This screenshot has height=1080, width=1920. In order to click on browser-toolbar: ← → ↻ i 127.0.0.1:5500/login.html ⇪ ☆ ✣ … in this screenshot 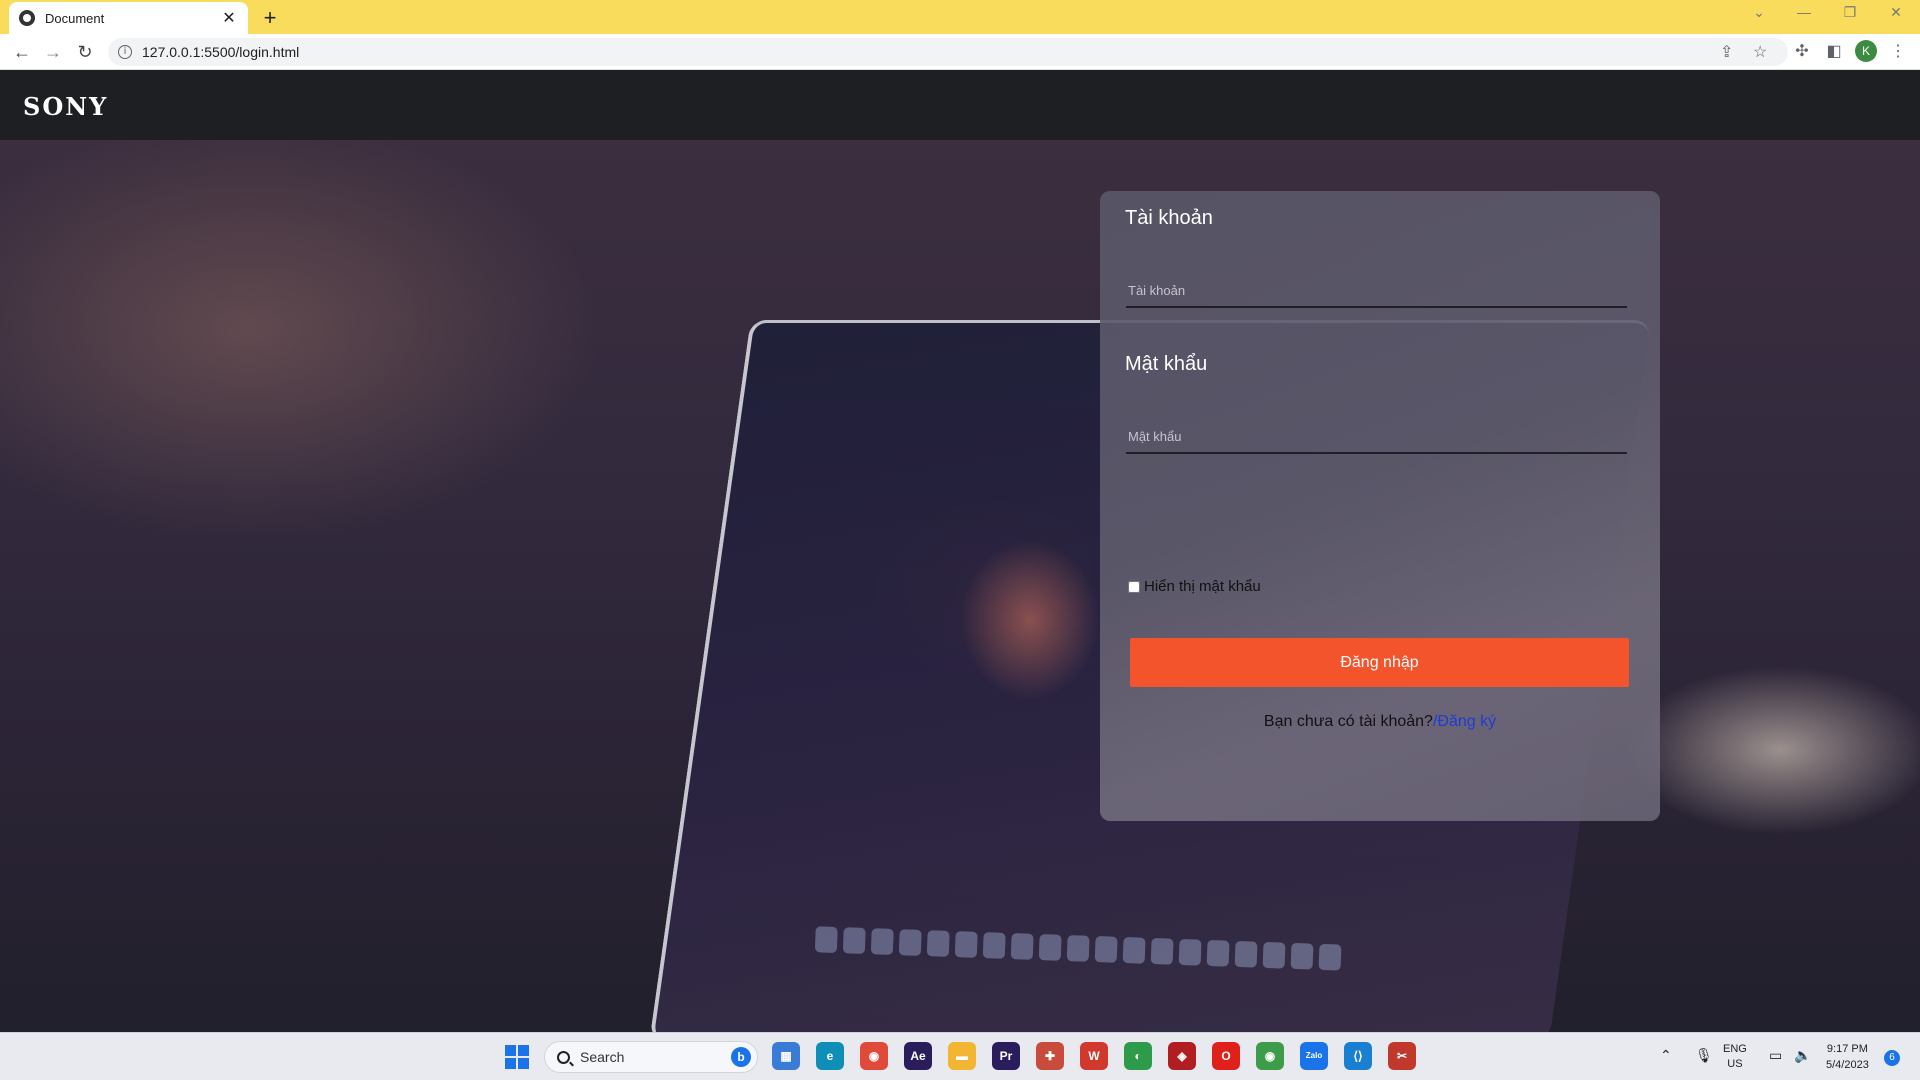, I will do `click(960, 52)`.